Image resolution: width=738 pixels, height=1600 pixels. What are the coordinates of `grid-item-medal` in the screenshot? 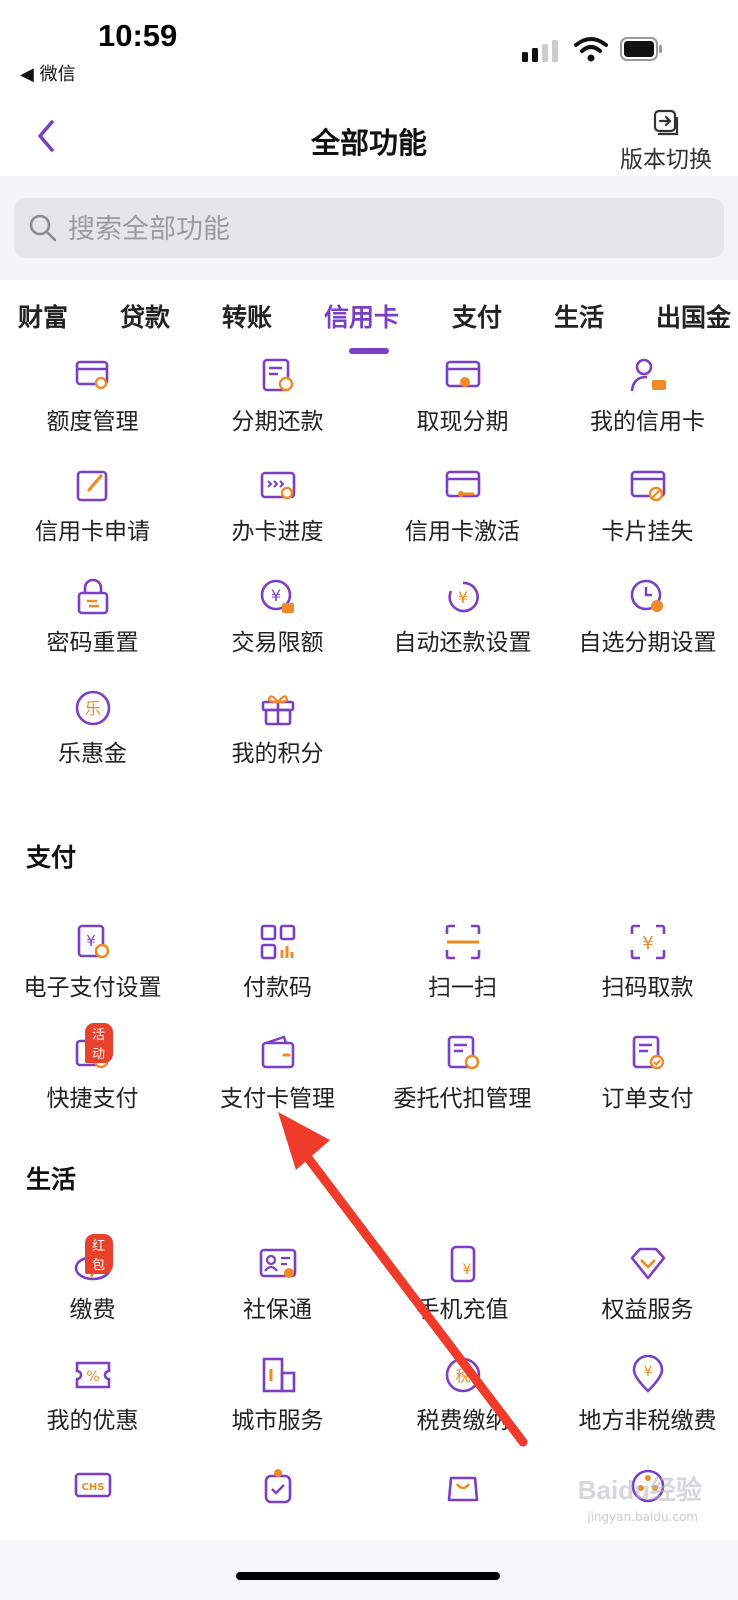 It's located at (277, 1486).